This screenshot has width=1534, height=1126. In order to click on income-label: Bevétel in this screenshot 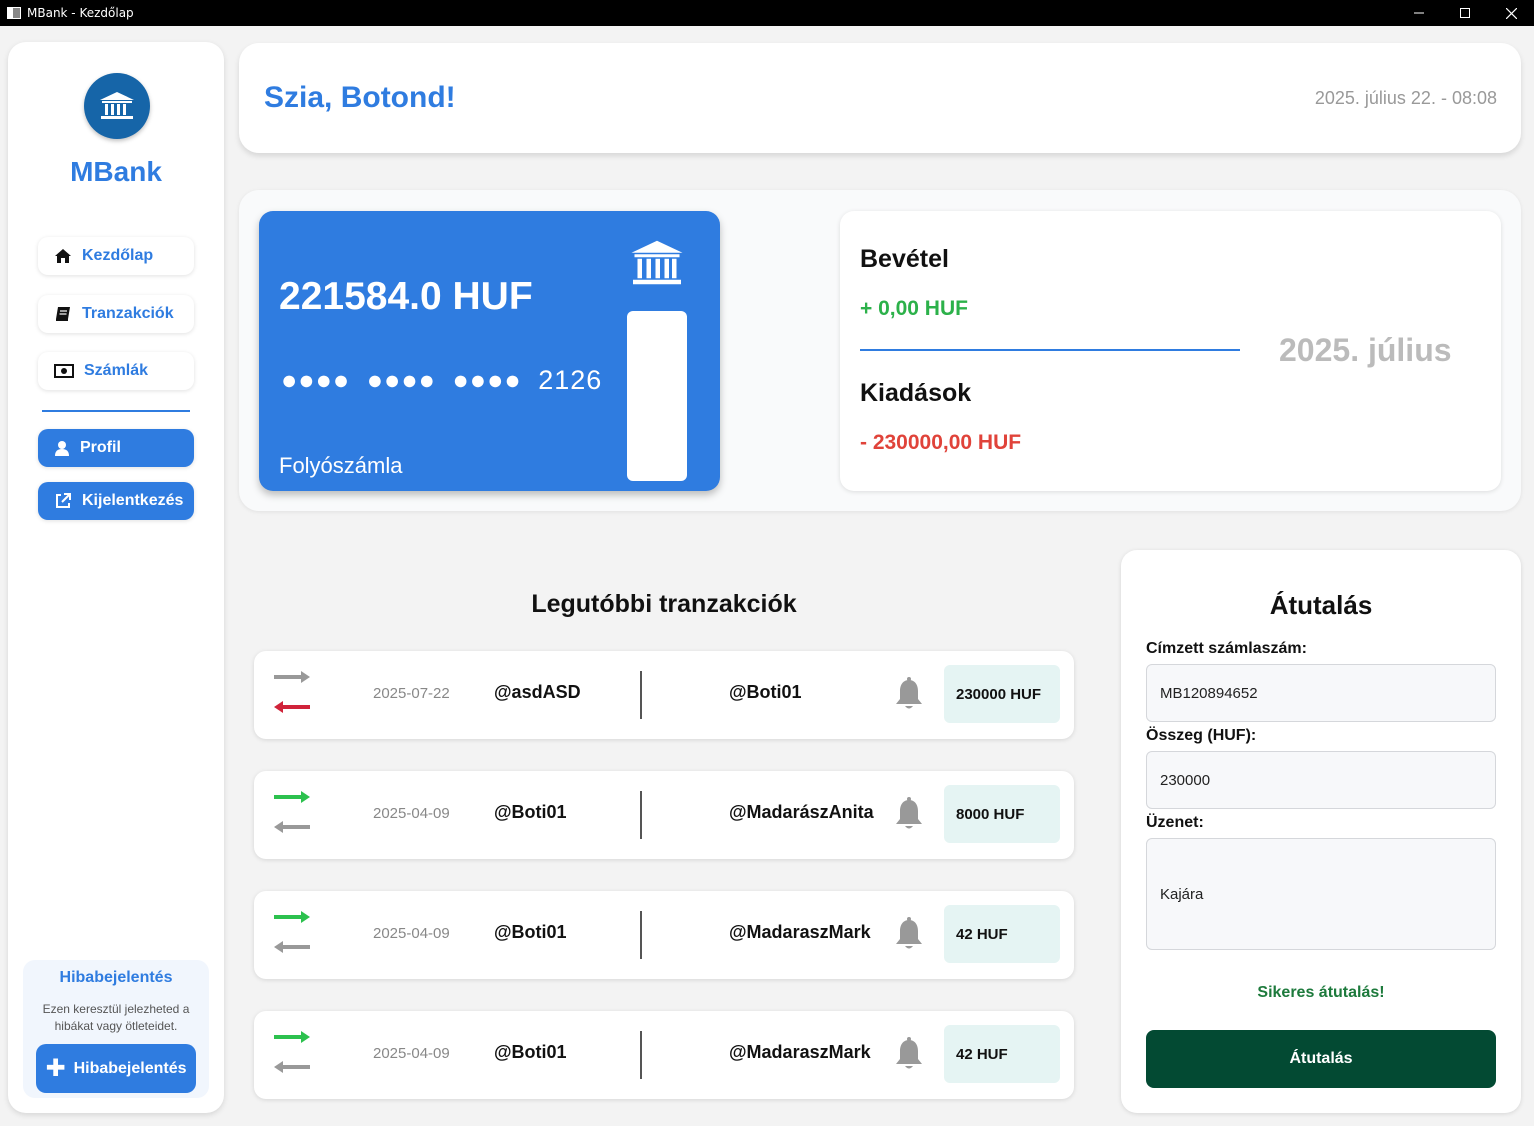, I will do `click(904, 259)`.